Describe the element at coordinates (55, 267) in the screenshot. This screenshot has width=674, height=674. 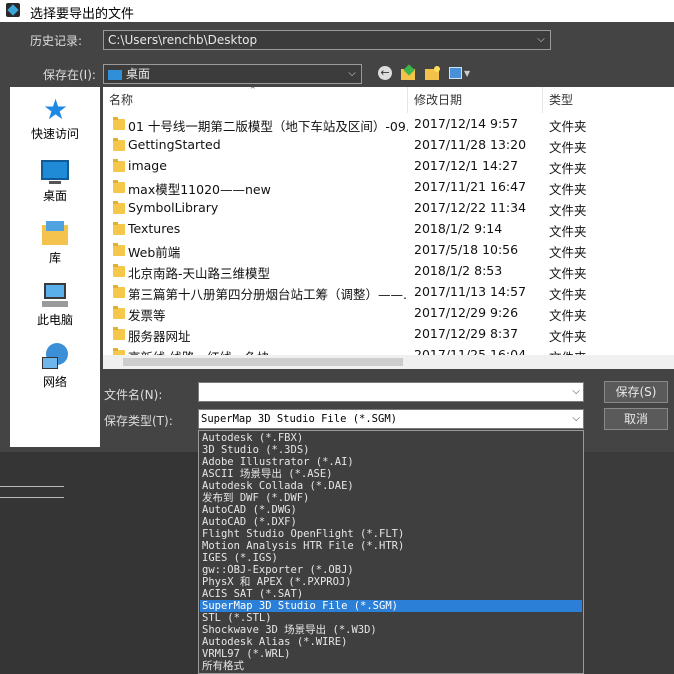
I see `places-bar: ★ 快速访问 桌面 库 此电脑 网络` at that location.